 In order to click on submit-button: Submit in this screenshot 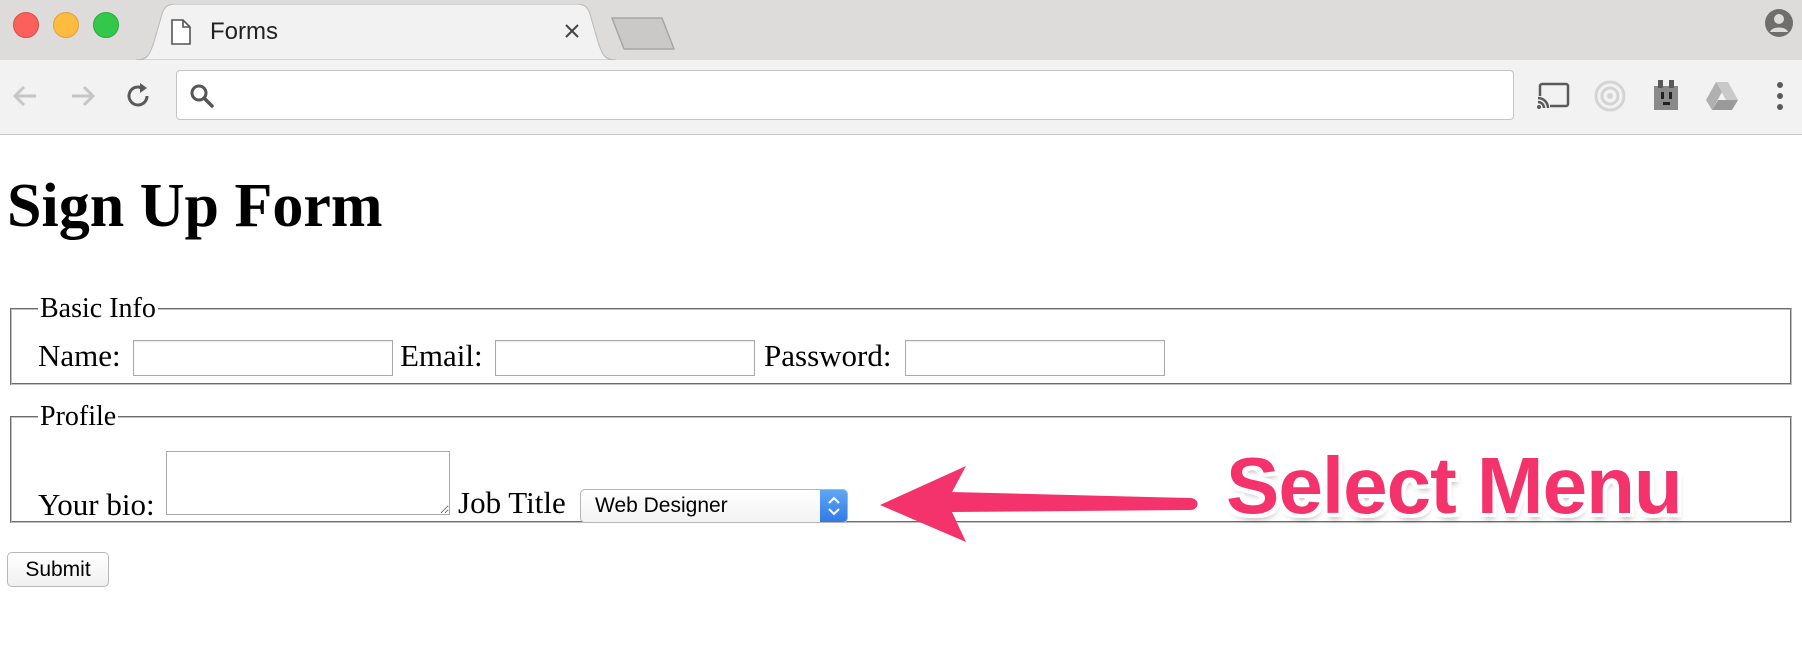, I will do `click(58, 569)`.